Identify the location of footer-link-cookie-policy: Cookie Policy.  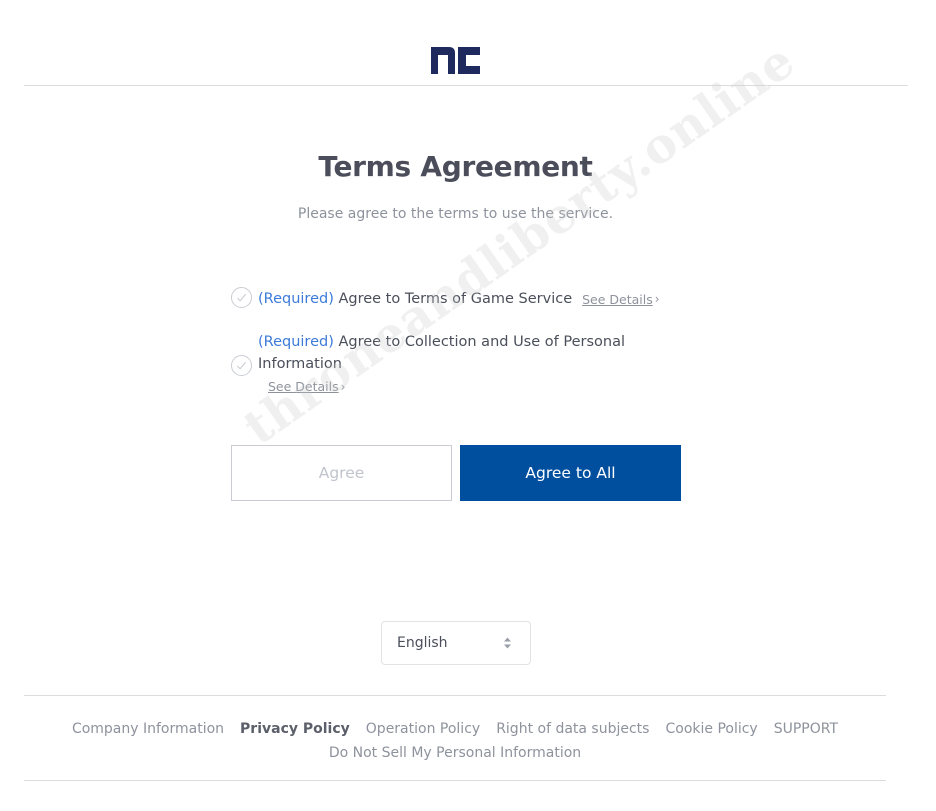
(711, 729).